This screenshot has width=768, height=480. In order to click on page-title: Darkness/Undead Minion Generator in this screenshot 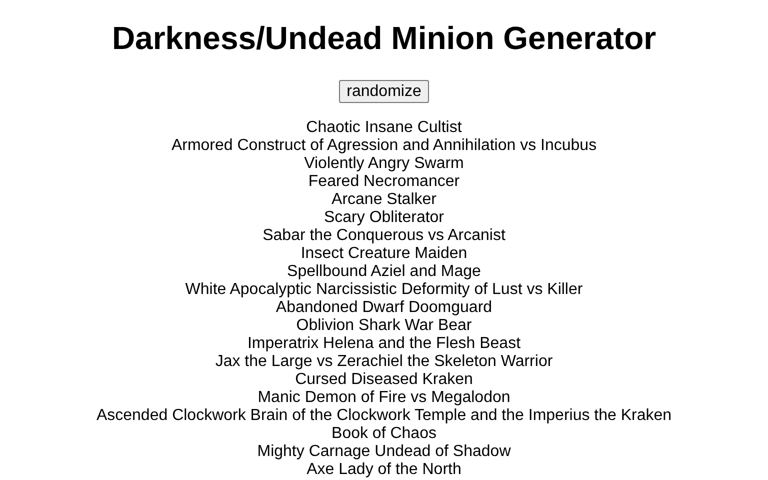, I will do `click(384, 38)`.